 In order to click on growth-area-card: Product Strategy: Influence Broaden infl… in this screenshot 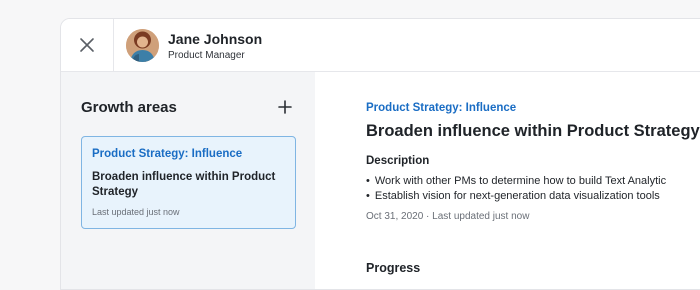, I will do `click(188, 182)`.